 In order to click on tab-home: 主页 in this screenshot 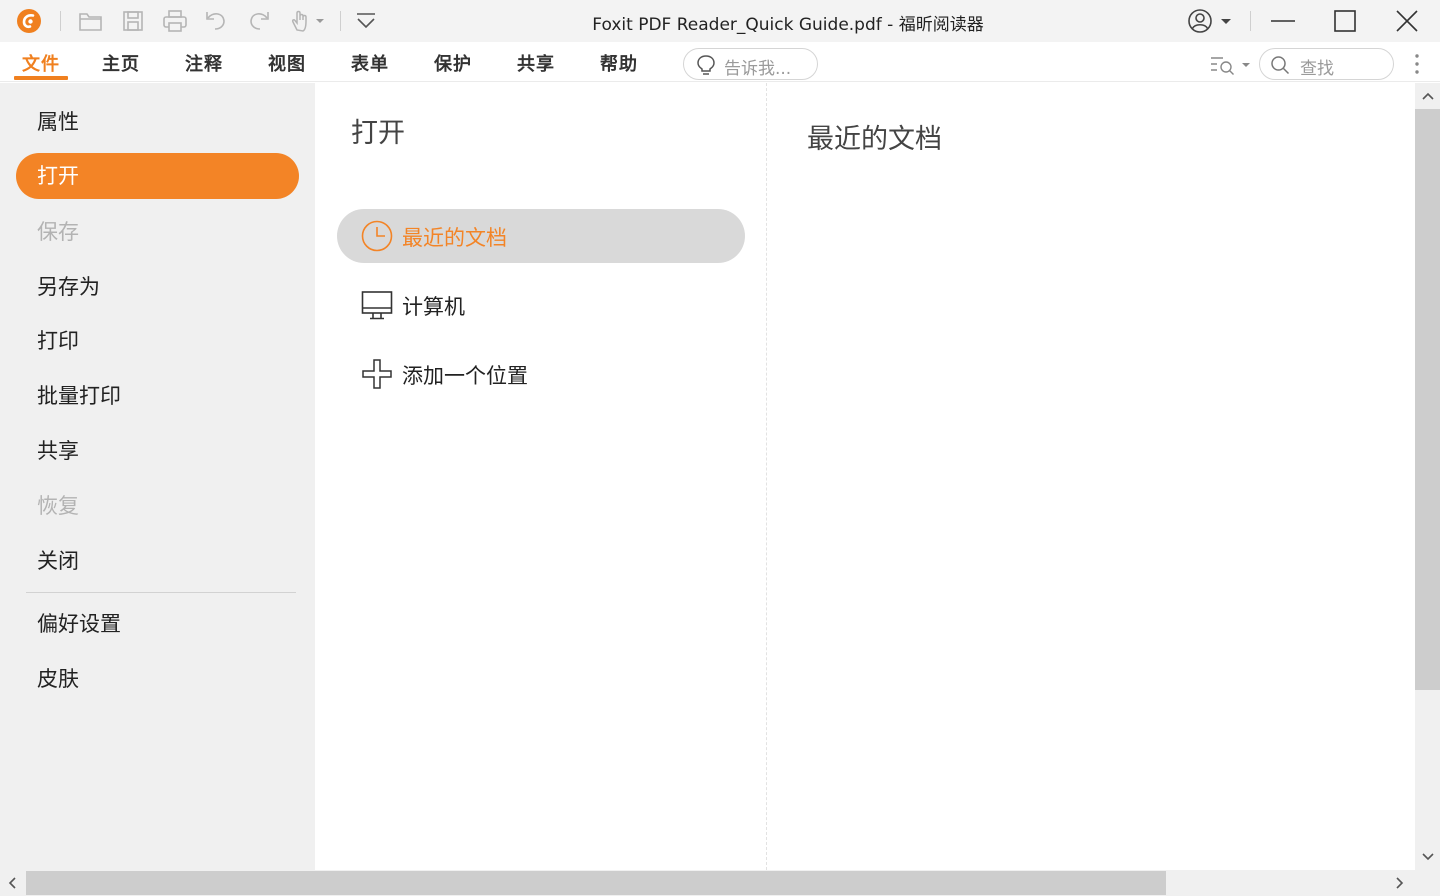, I will do `click(121, 65)`.